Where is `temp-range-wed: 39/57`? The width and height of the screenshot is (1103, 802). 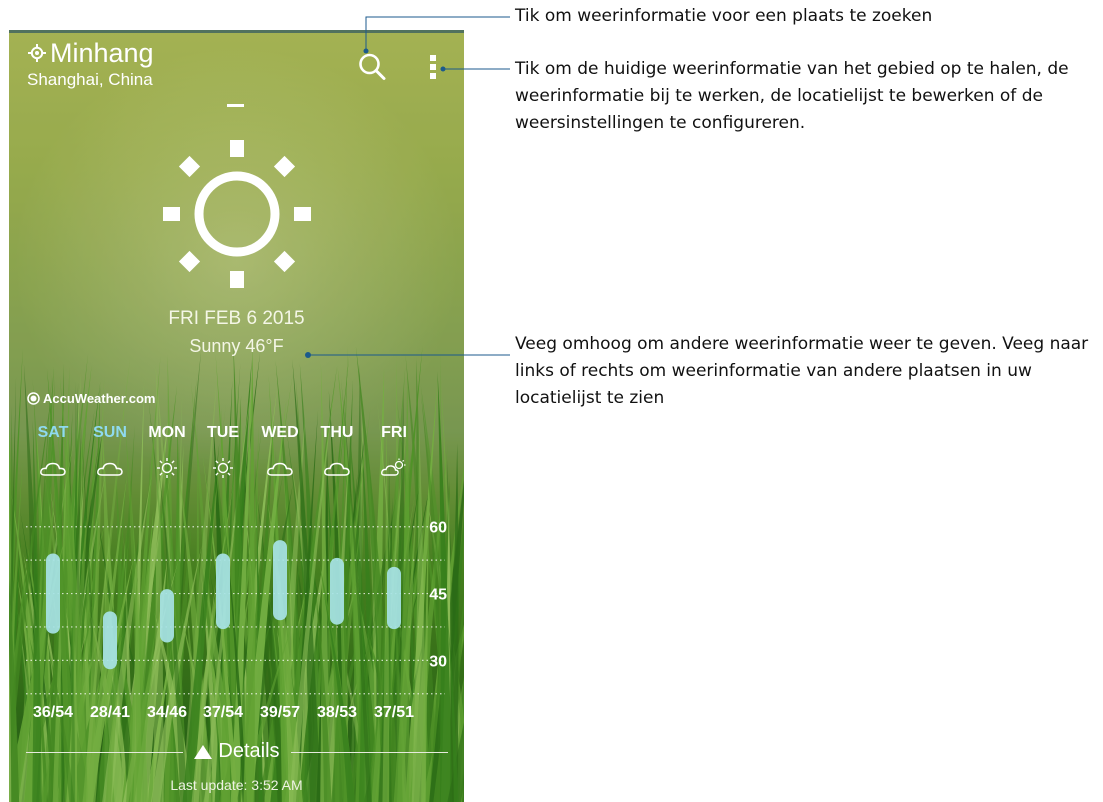 temp-range-wed: 39/57 is located at coordinates (280, 712).